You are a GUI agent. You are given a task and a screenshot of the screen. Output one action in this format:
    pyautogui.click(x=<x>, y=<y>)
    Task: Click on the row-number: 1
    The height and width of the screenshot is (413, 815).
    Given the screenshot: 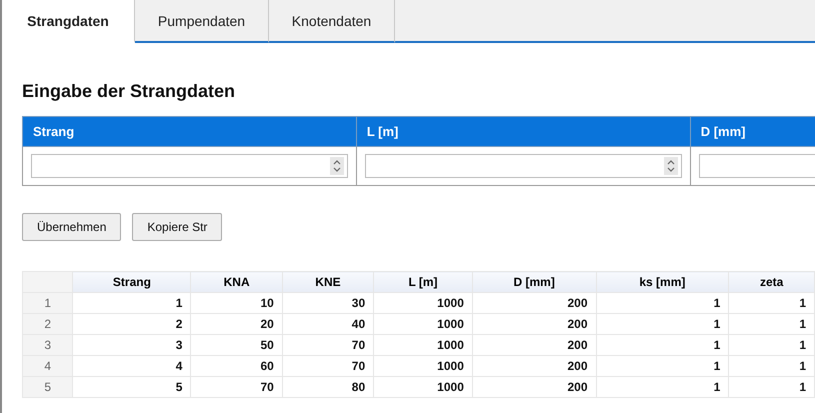 What is the action you would take?
    pyautogui.click(x=47, y=303)
    